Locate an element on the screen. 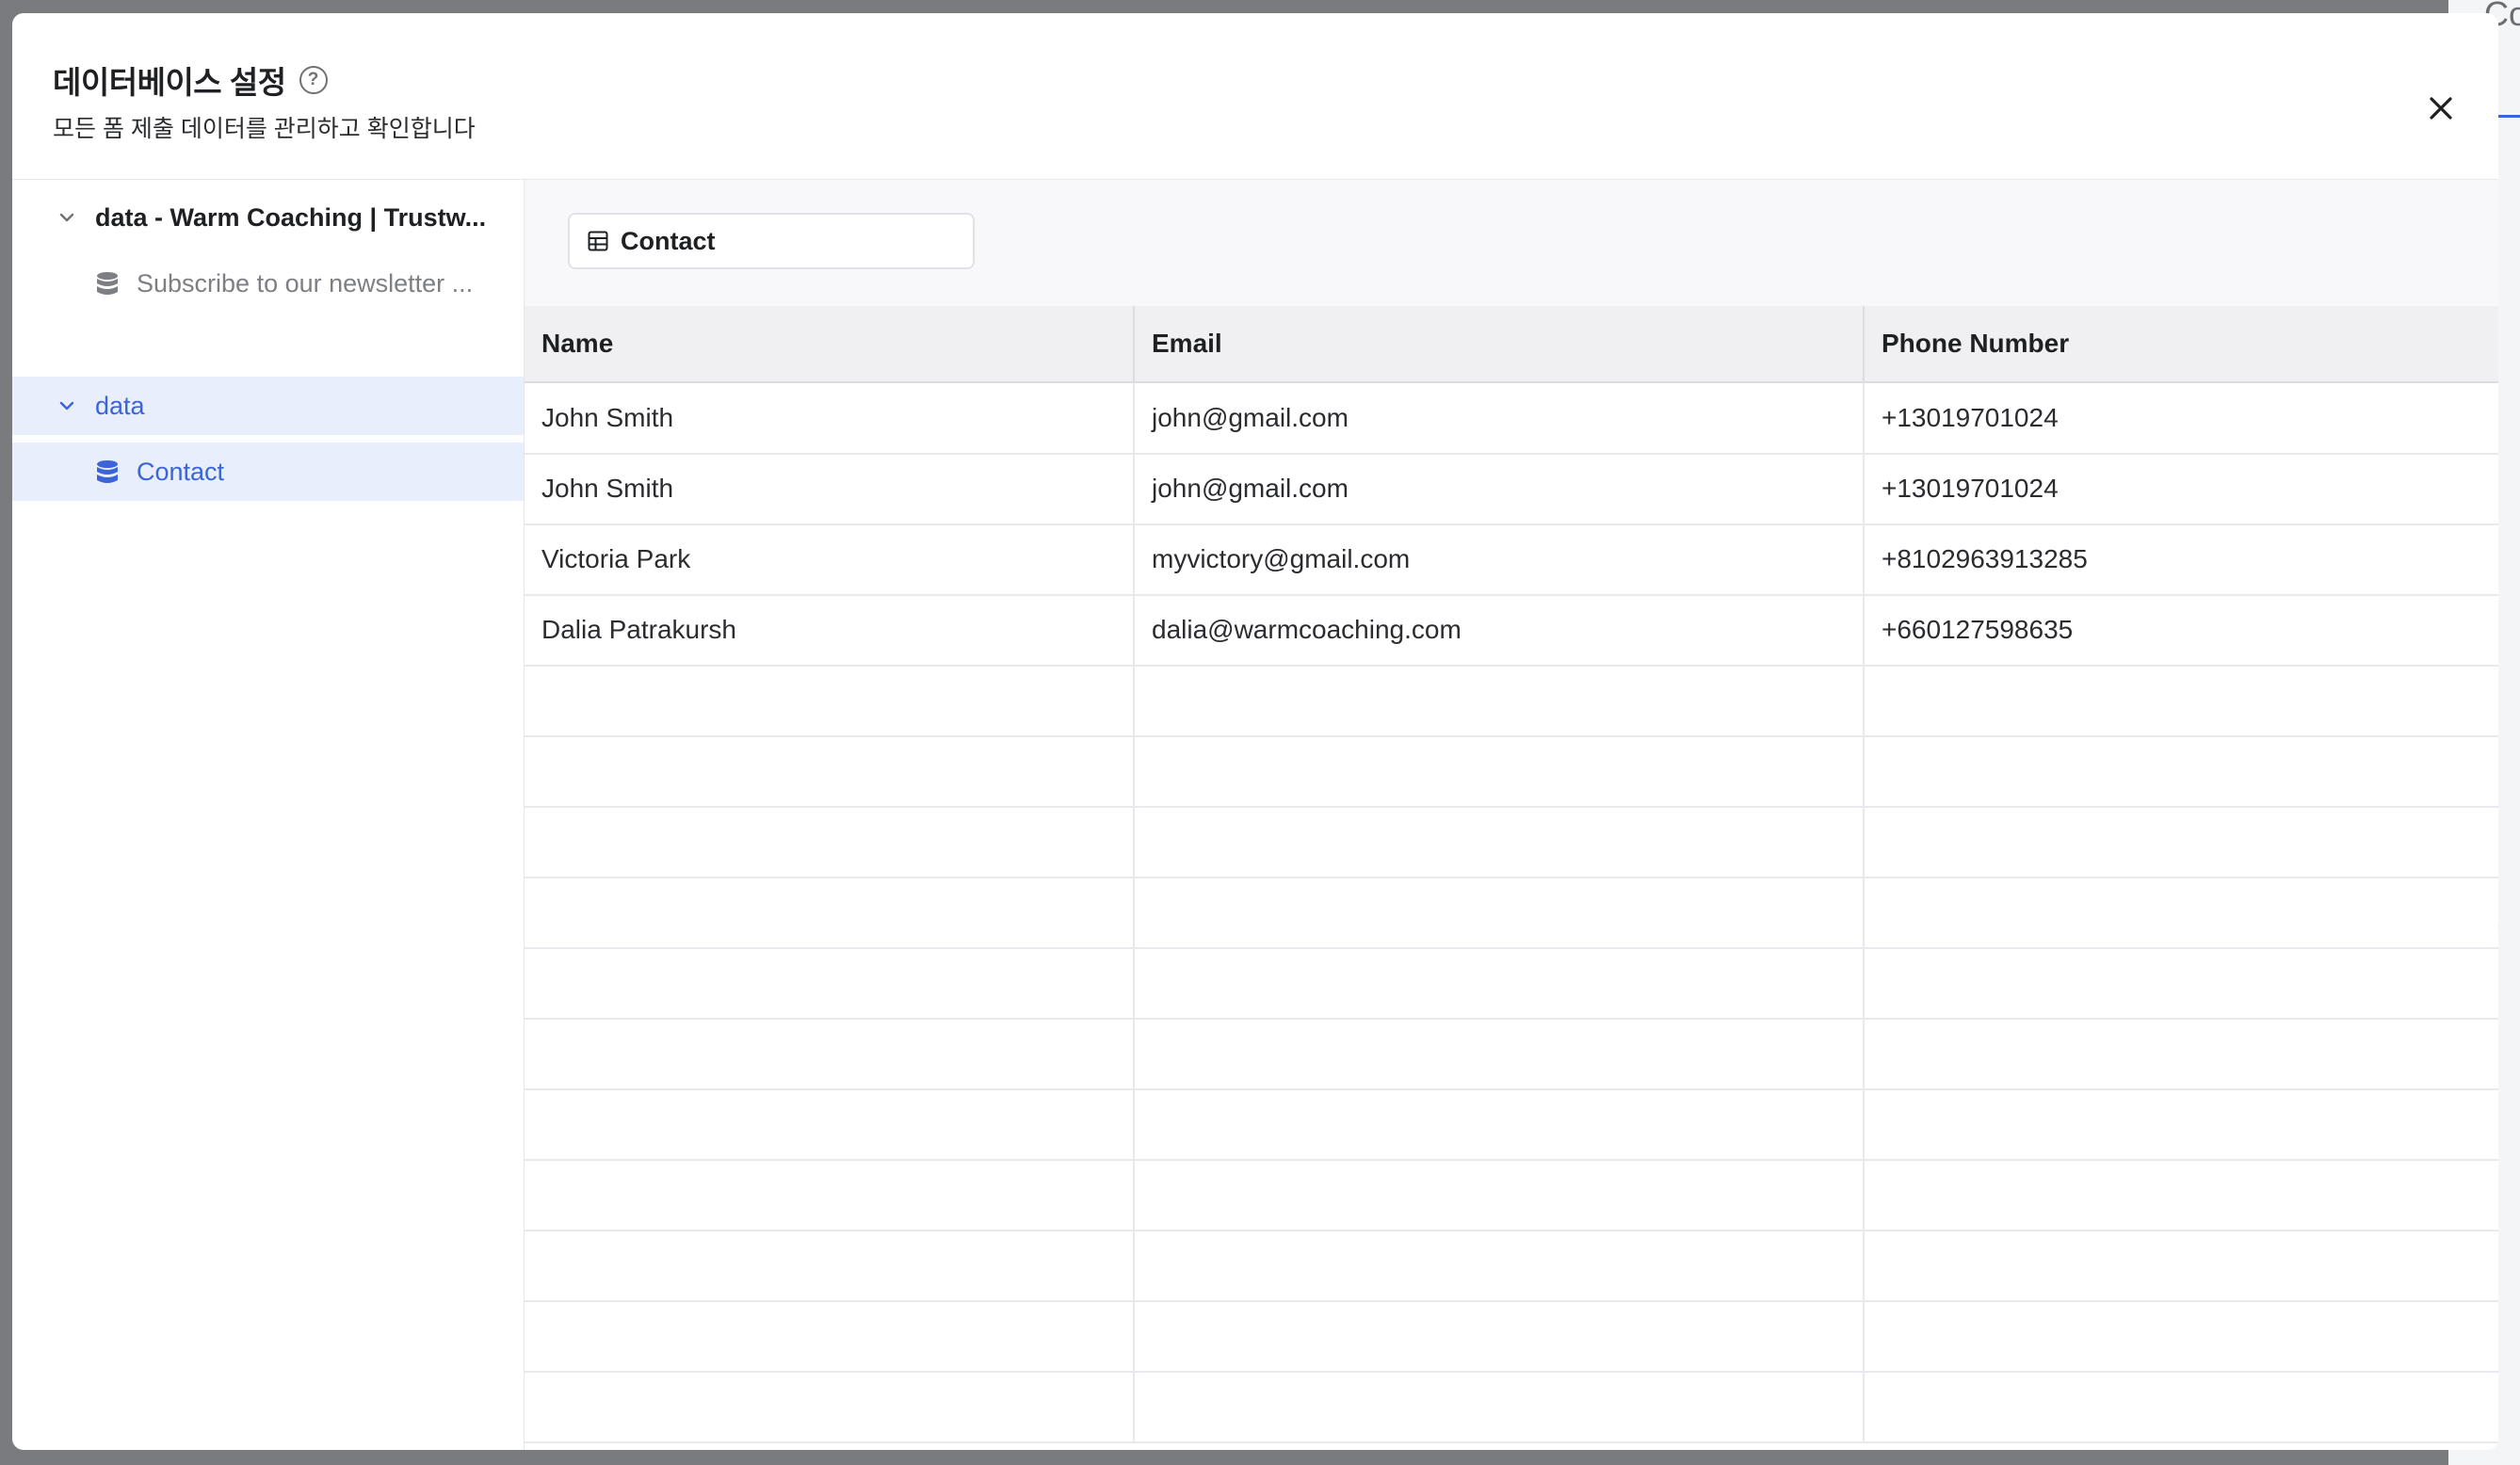  grid-header-row: Name Email Phone Number is located at coordinates (1511, 344).